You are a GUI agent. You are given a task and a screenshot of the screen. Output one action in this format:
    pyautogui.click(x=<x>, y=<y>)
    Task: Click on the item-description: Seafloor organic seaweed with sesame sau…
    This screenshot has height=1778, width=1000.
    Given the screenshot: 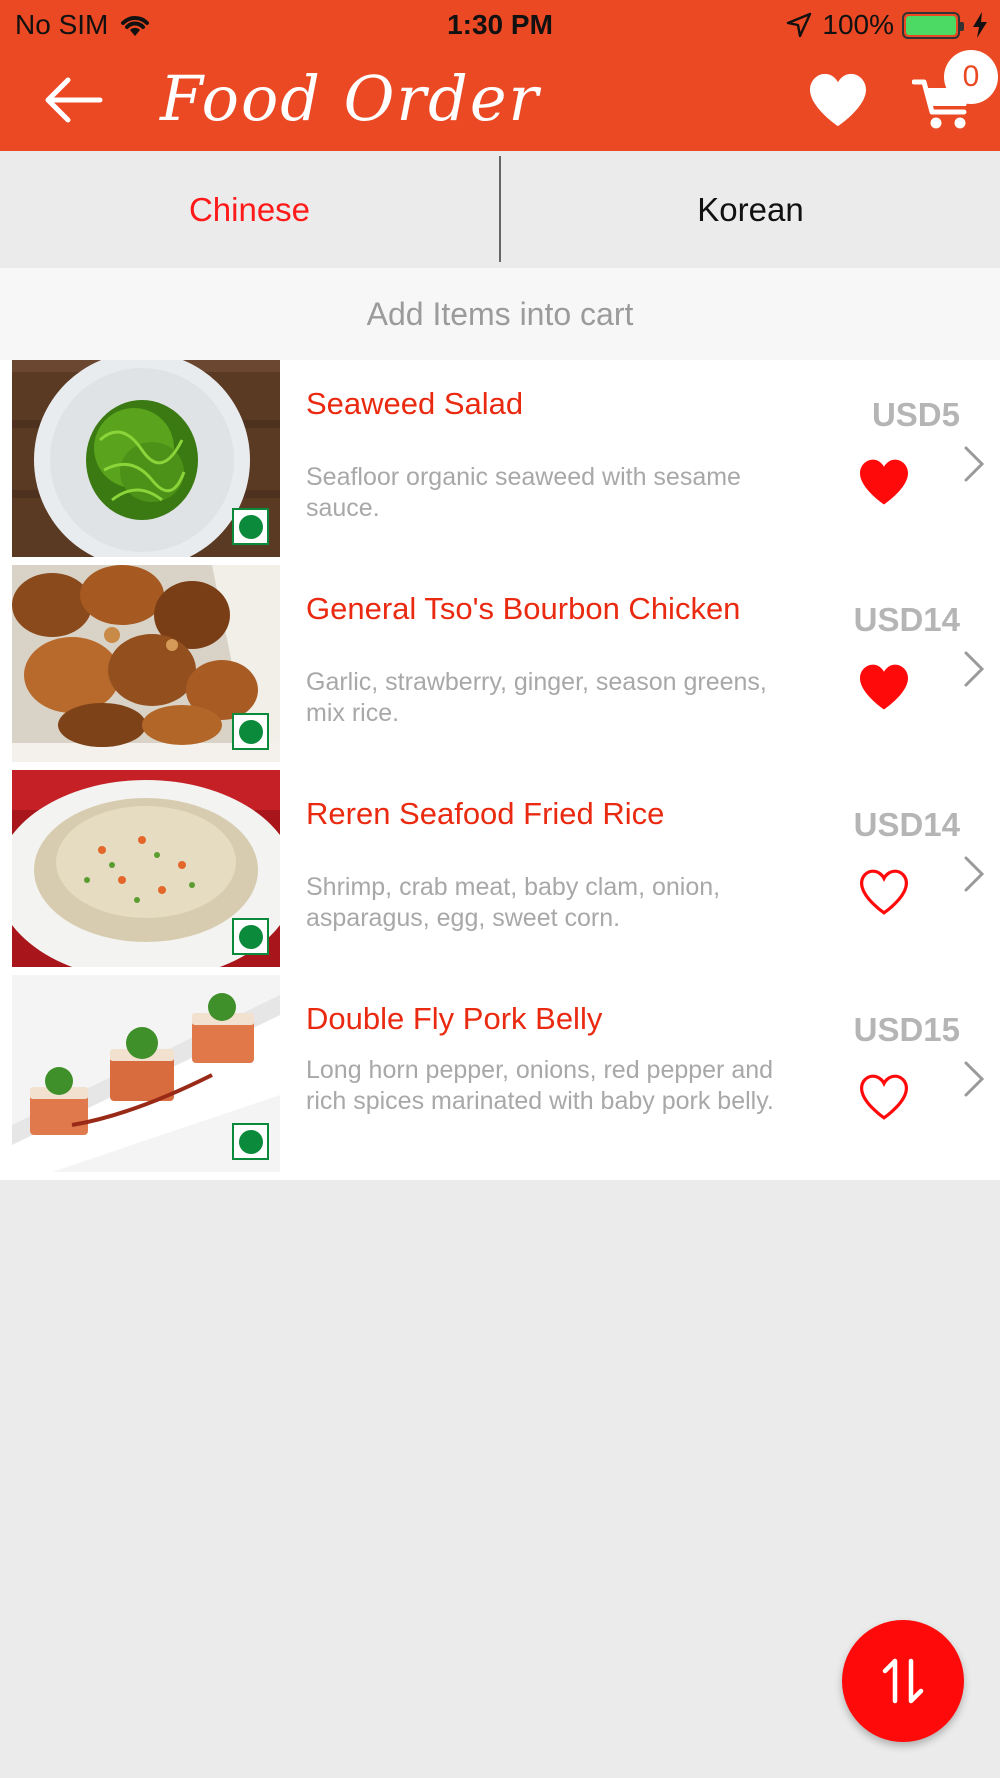 What is the action you would take?
    pyautogui.click(x=523, y=492)
    